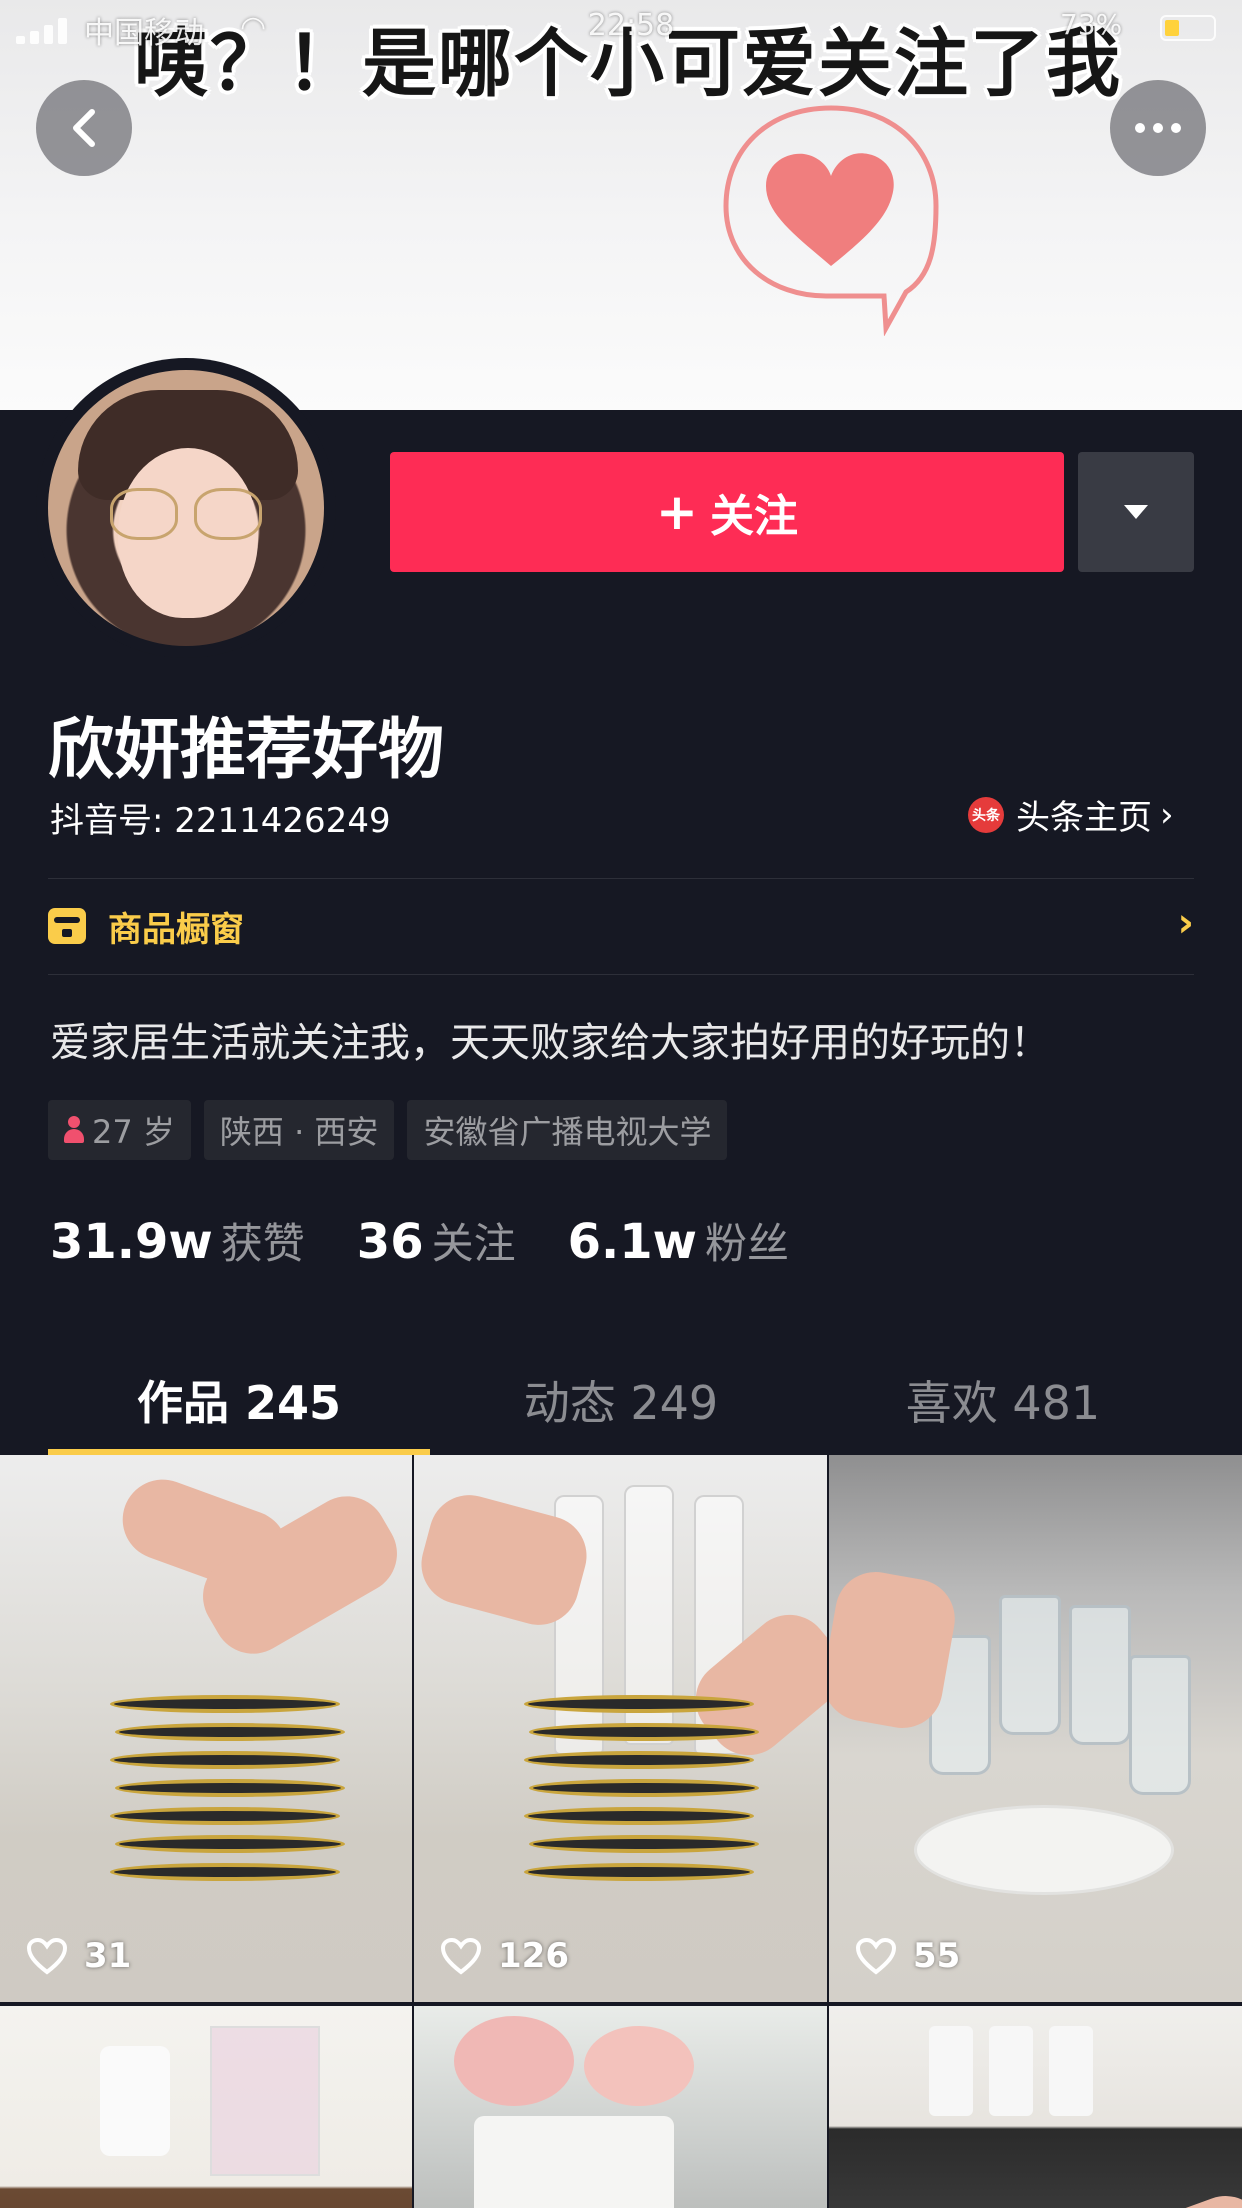  Describe the element at coordinates (67, 926) in the screenshot. I see `shop-icon` at that location.